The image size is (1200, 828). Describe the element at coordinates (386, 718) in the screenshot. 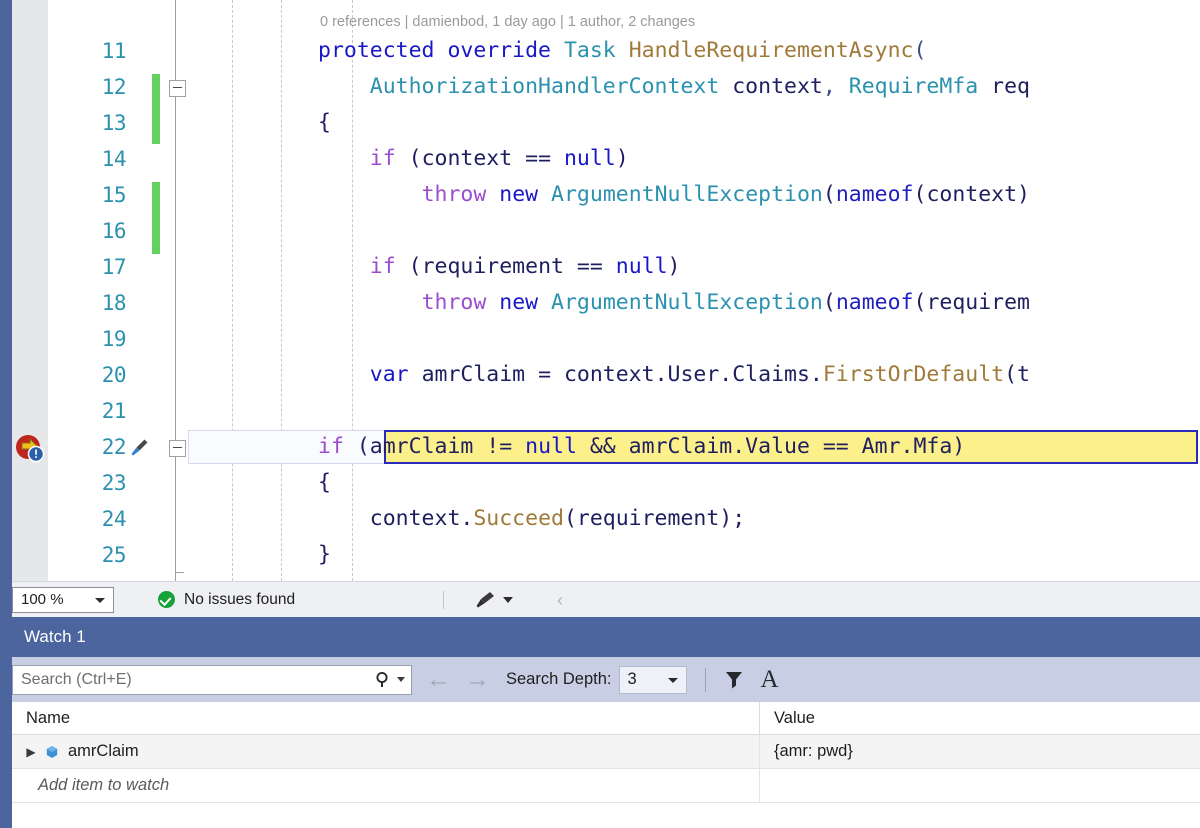

I see `column-header-name: Name` at that location.